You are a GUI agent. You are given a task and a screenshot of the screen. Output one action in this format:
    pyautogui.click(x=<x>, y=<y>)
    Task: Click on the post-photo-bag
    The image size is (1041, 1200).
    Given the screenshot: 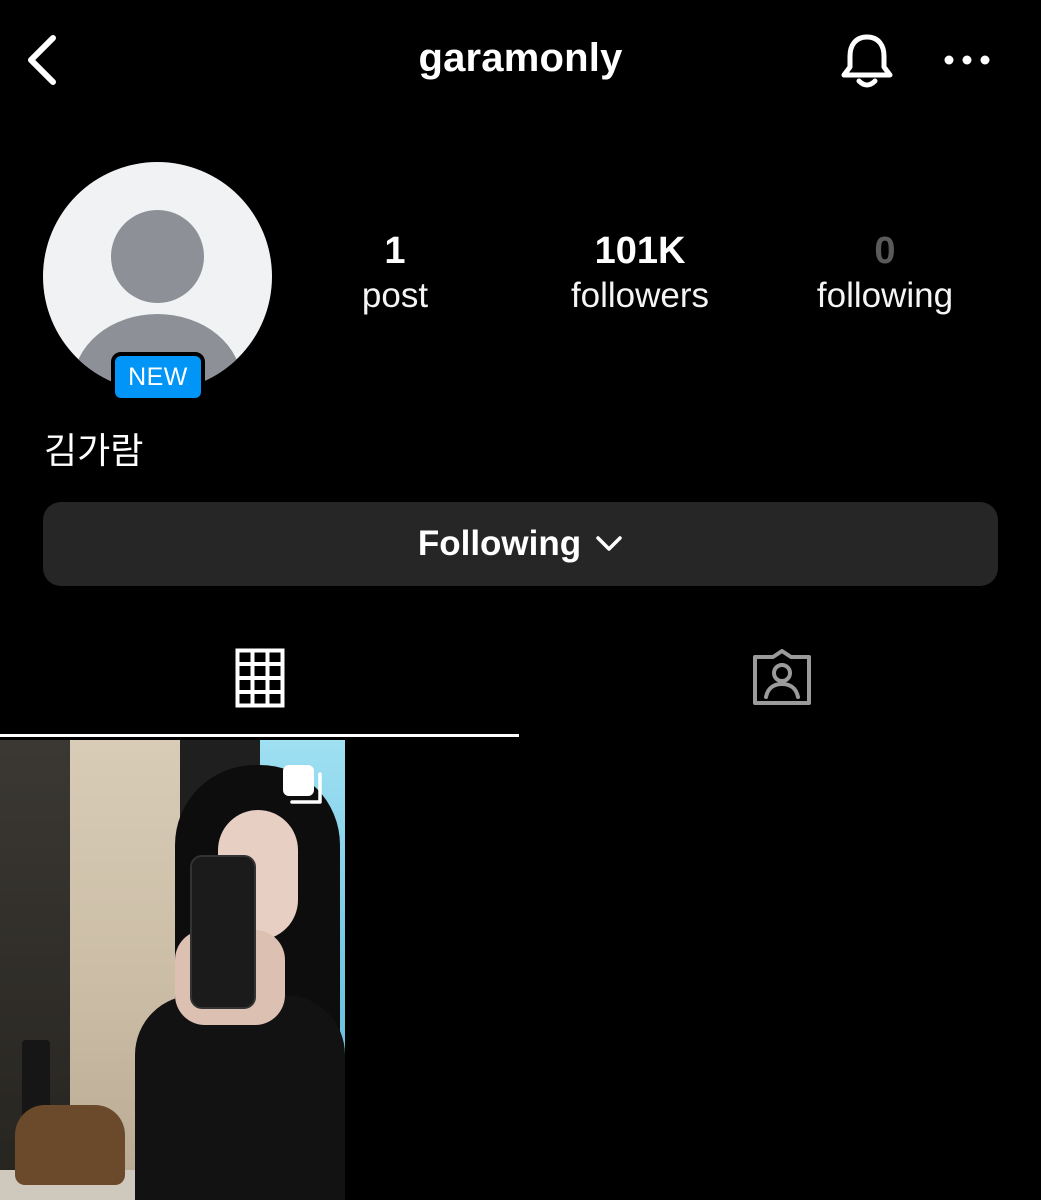 What is the action you would take?
    pyautogui.click(x=70, y=1145)
    